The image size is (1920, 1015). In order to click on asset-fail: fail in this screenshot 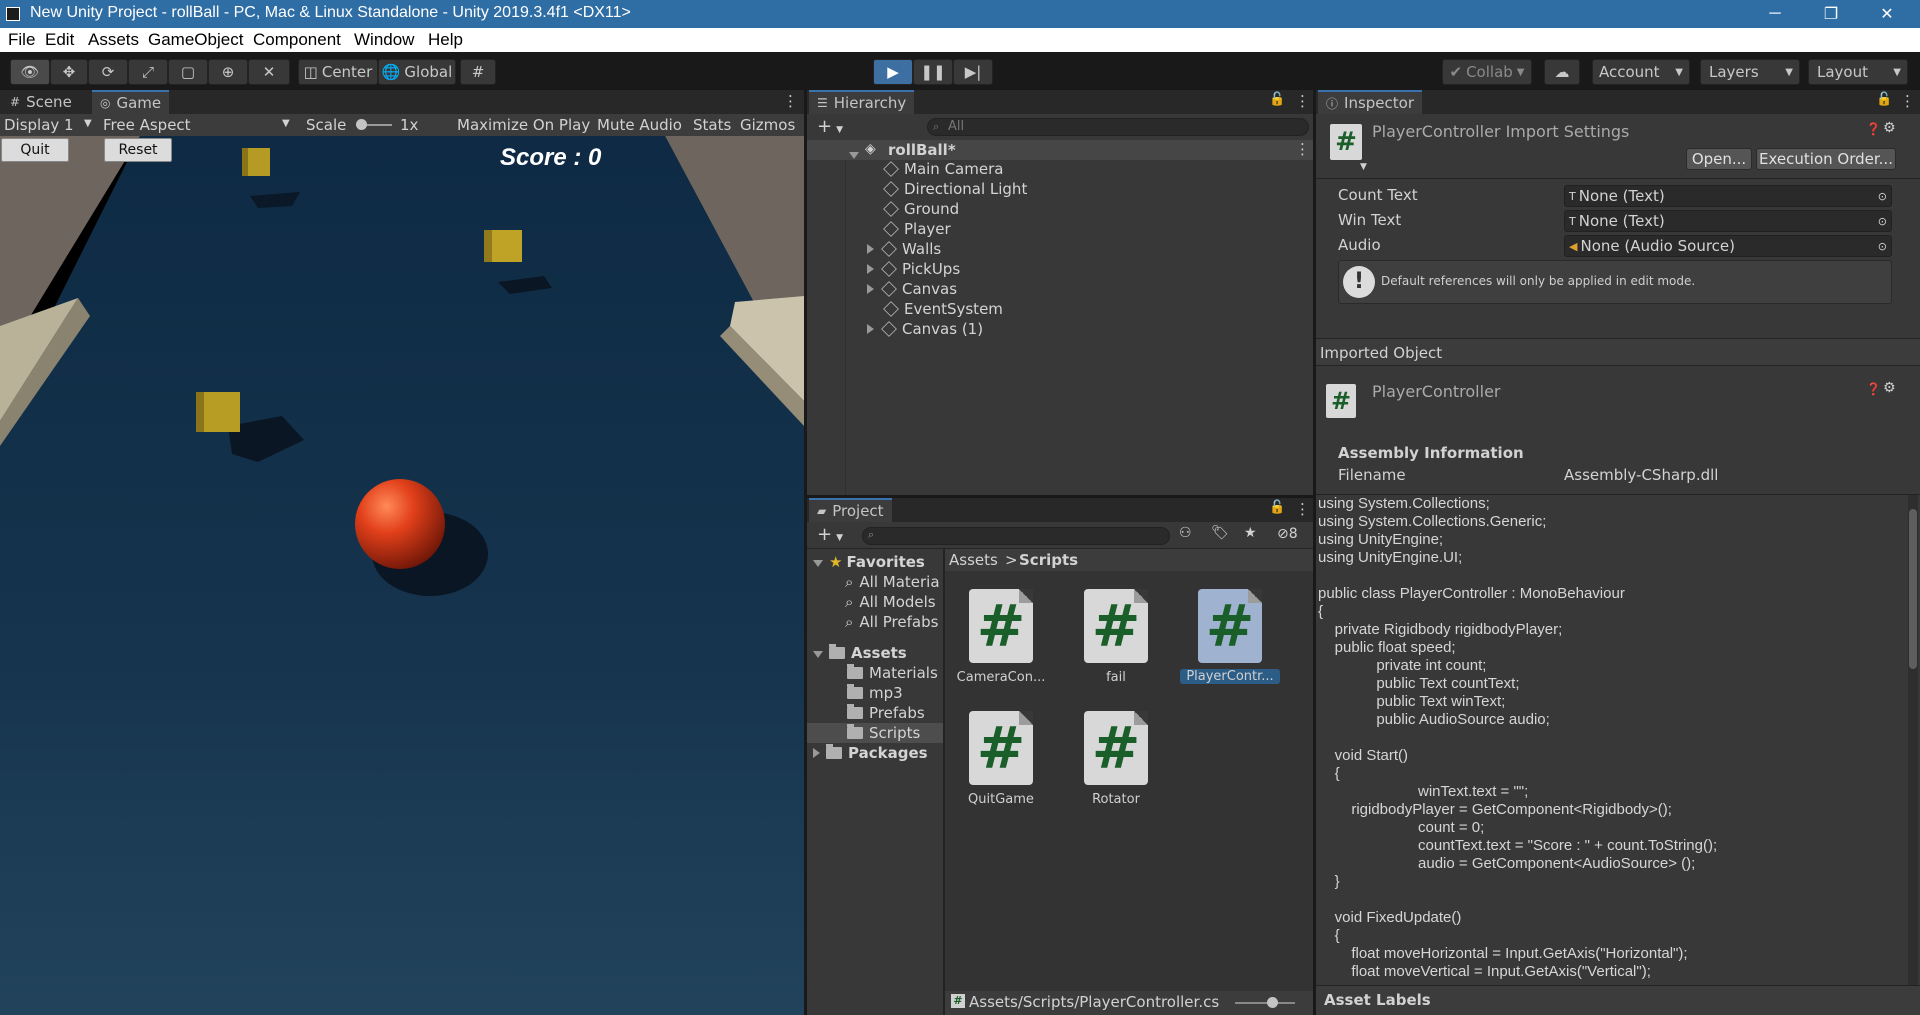, I will do `click(1116, 677)`.